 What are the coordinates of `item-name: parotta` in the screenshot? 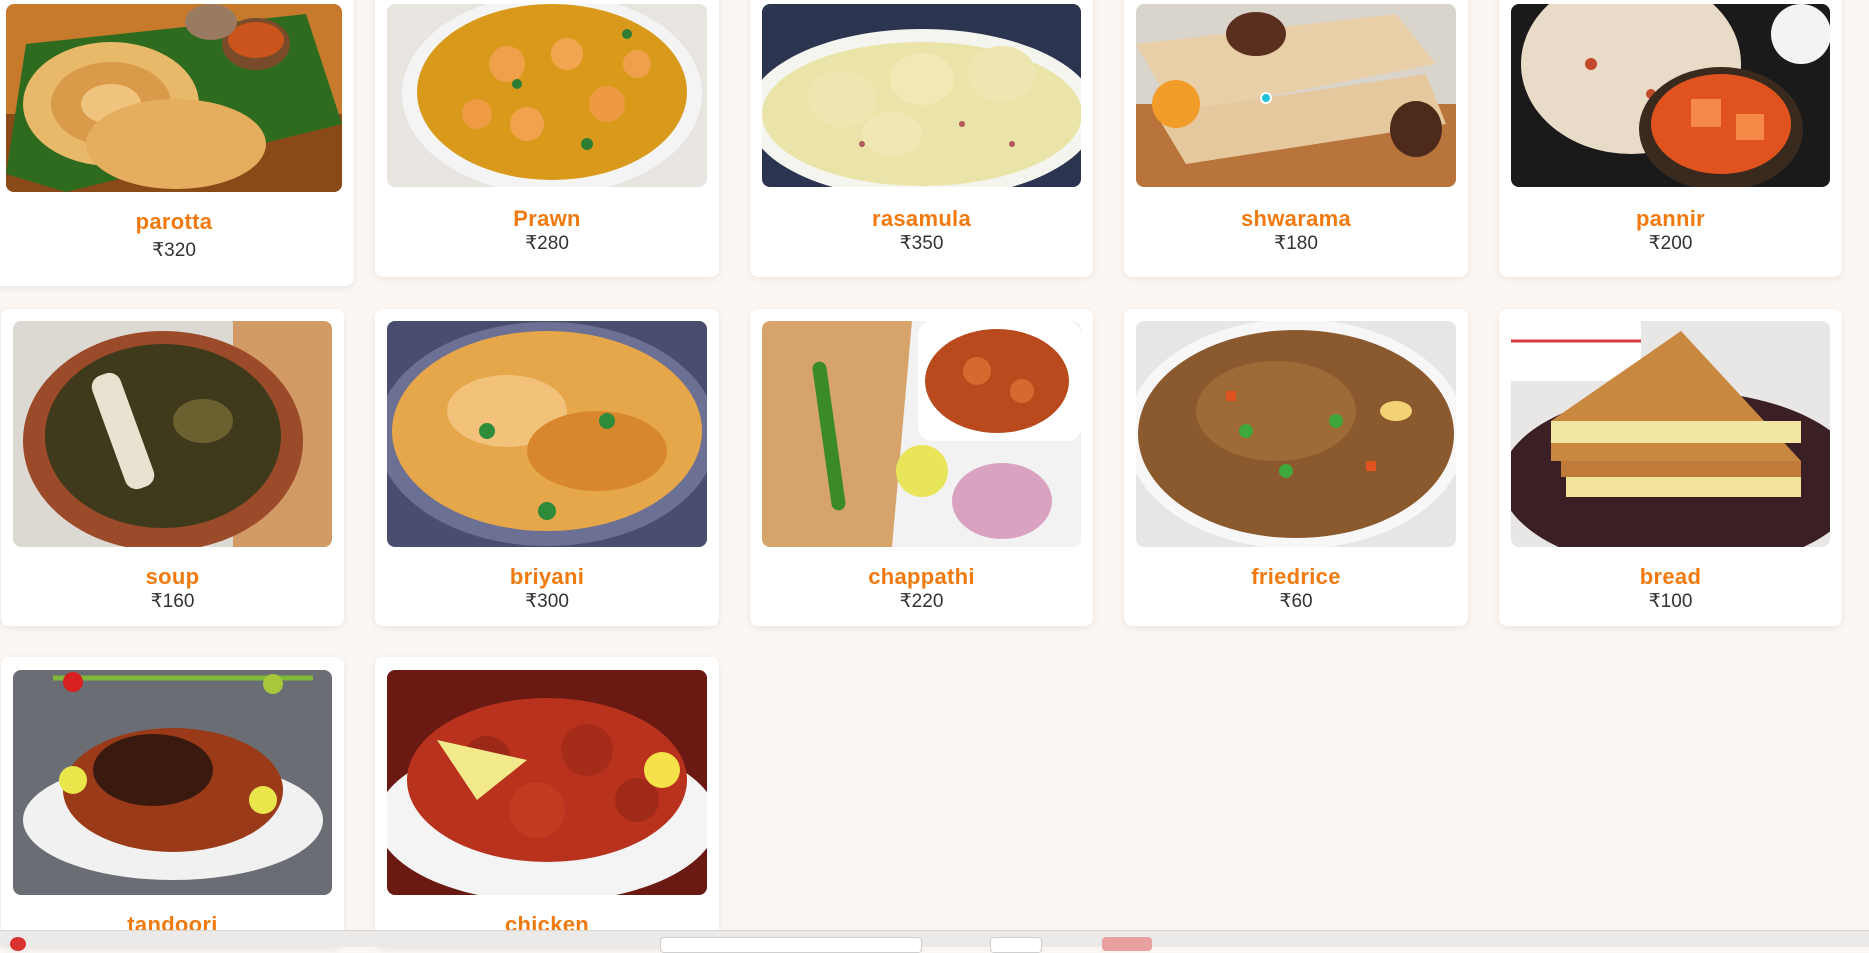 It's located at (177, 222).